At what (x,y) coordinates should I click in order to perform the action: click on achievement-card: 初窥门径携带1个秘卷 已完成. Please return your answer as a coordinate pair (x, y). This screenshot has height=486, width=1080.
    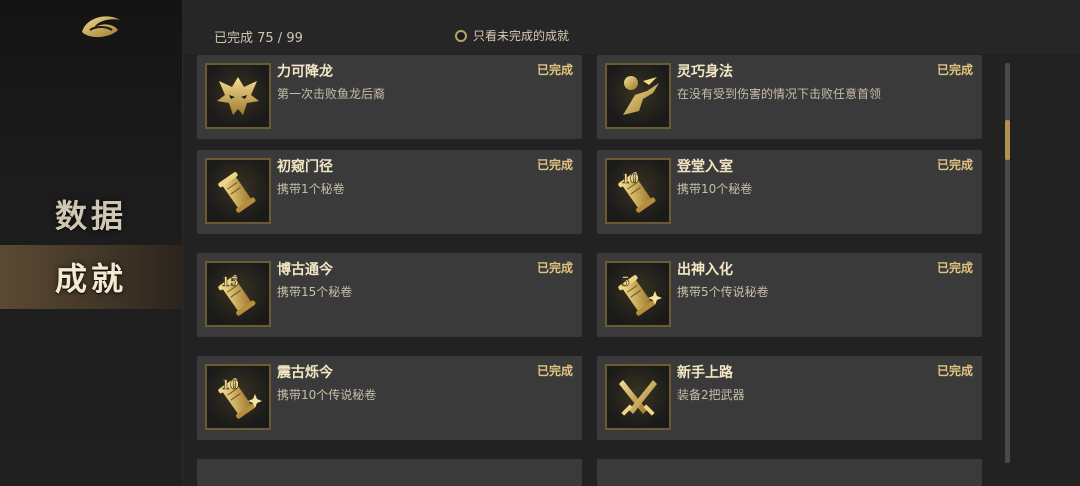
    Looking at the image, I should click on (389, 192).